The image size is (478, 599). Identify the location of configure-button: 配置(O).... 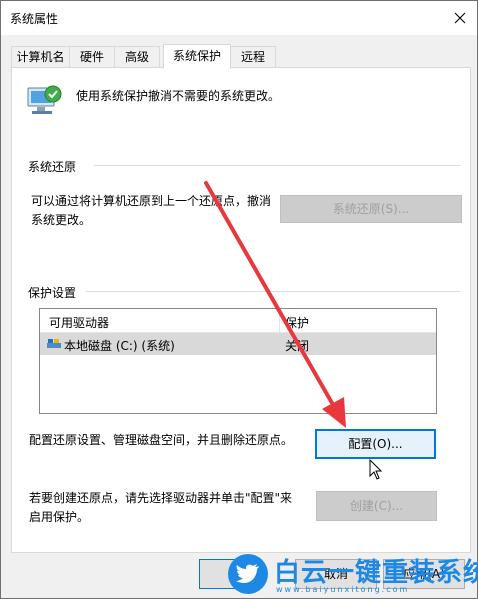
(375, 444).